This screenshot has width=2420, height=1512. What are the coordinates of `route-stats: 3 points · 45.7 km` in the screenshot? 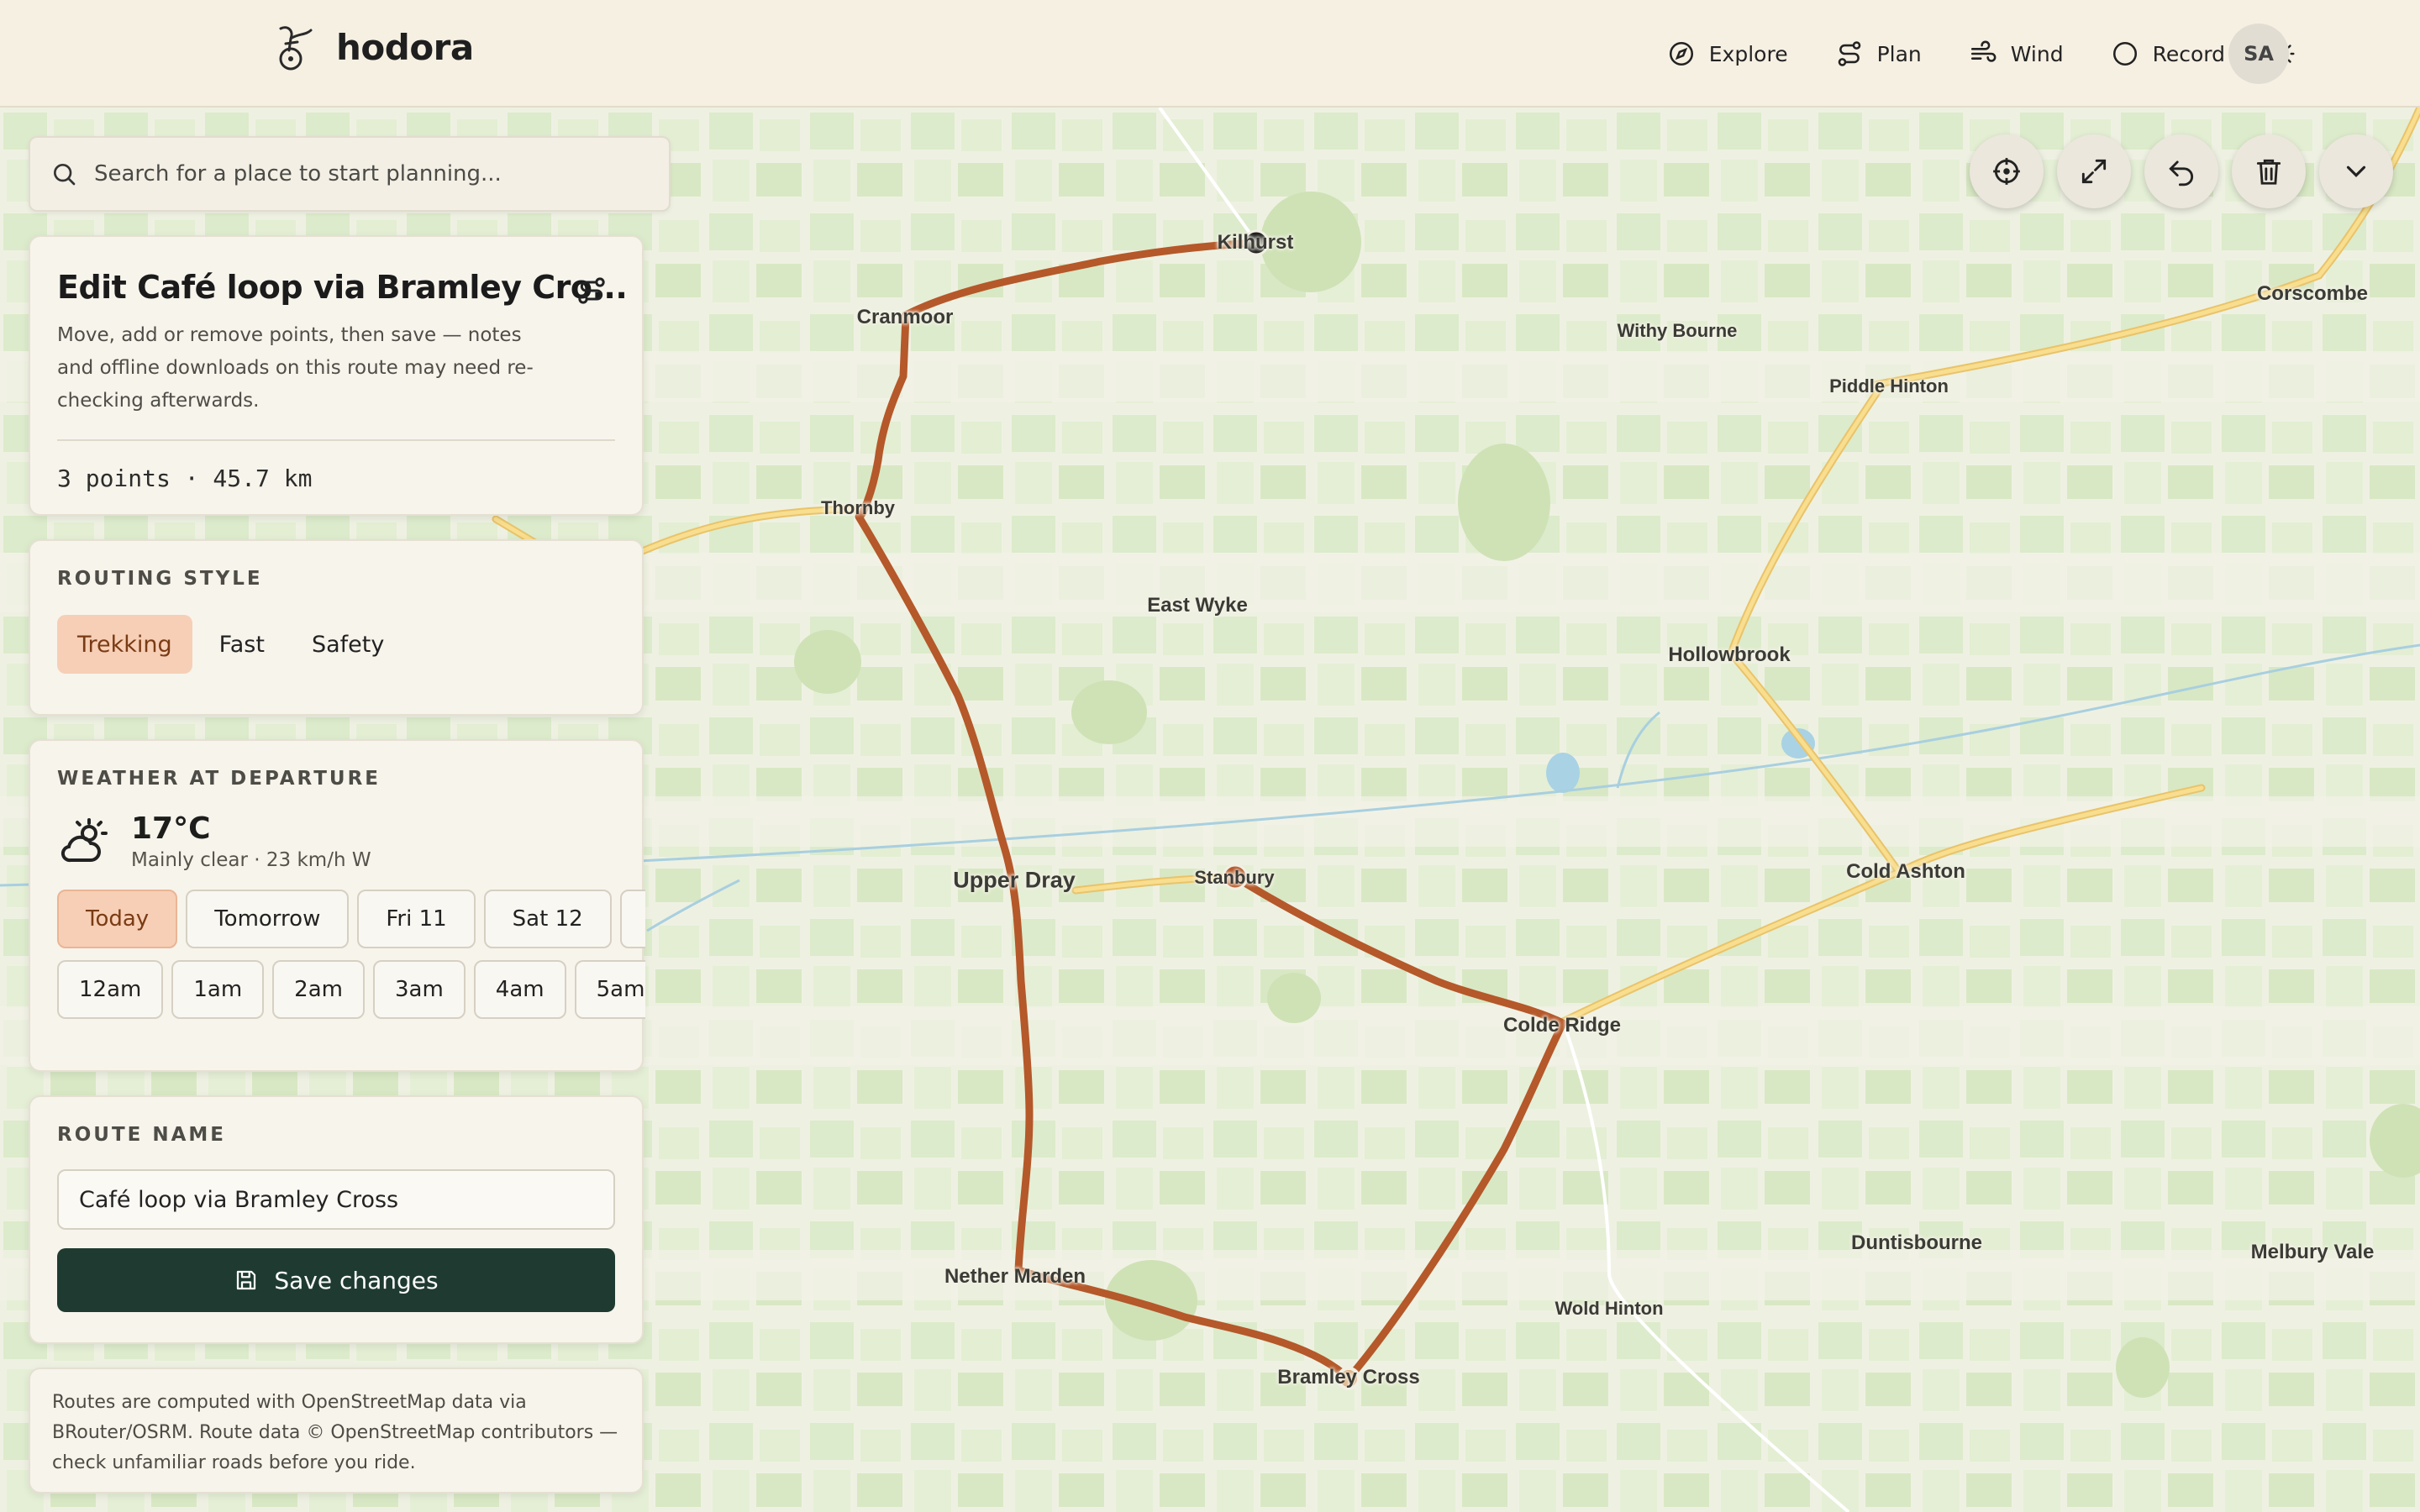 It's located at (185, 478).